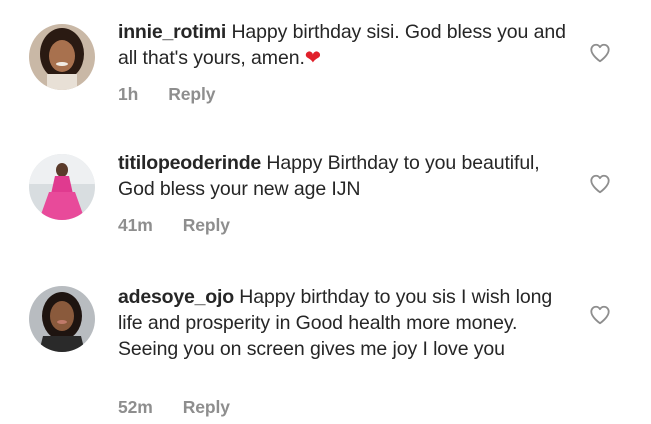  What do you see at coordinates (174, 407) in the screenshot?
I see `comment-meta: 52m Reply` at bounding box center [174, 407].